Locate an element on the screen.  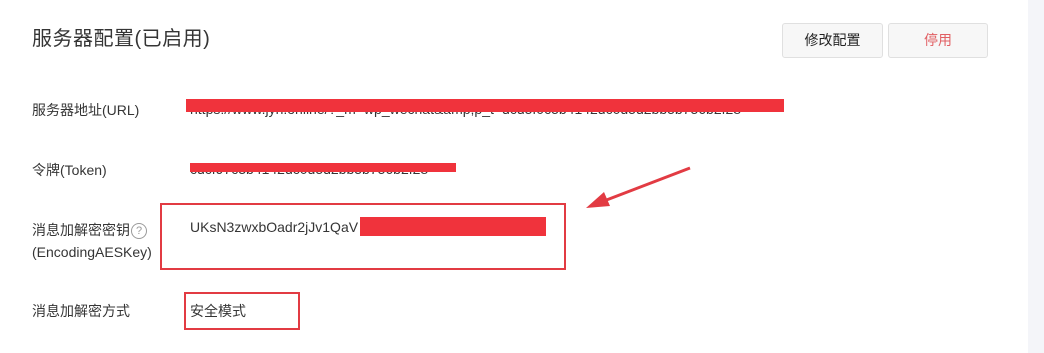
annotation-arrow-icon is located at coordinates (638, 187).